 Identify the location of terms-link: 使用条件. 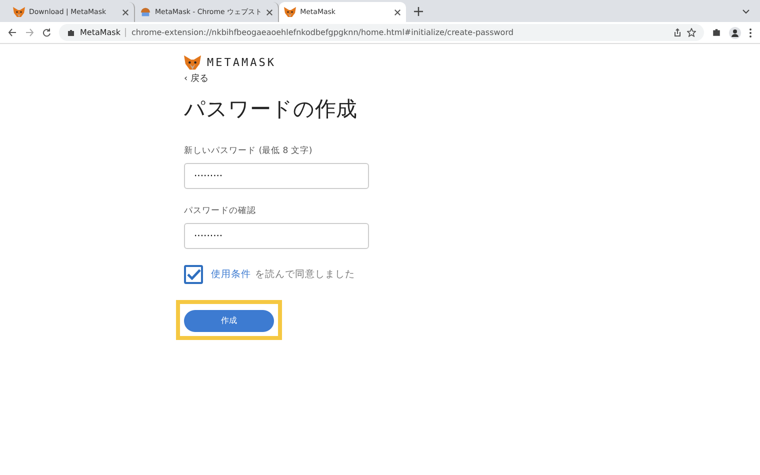
(231, 274).